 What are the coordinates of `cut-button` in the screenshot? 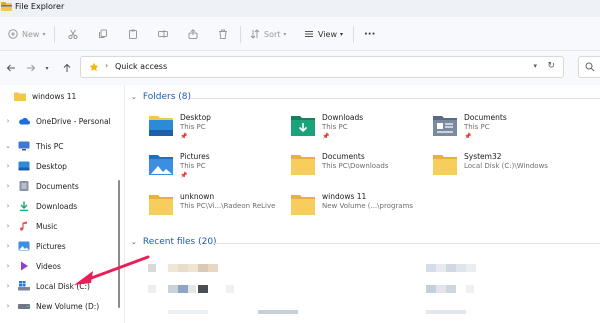 It's located at (73, 34).